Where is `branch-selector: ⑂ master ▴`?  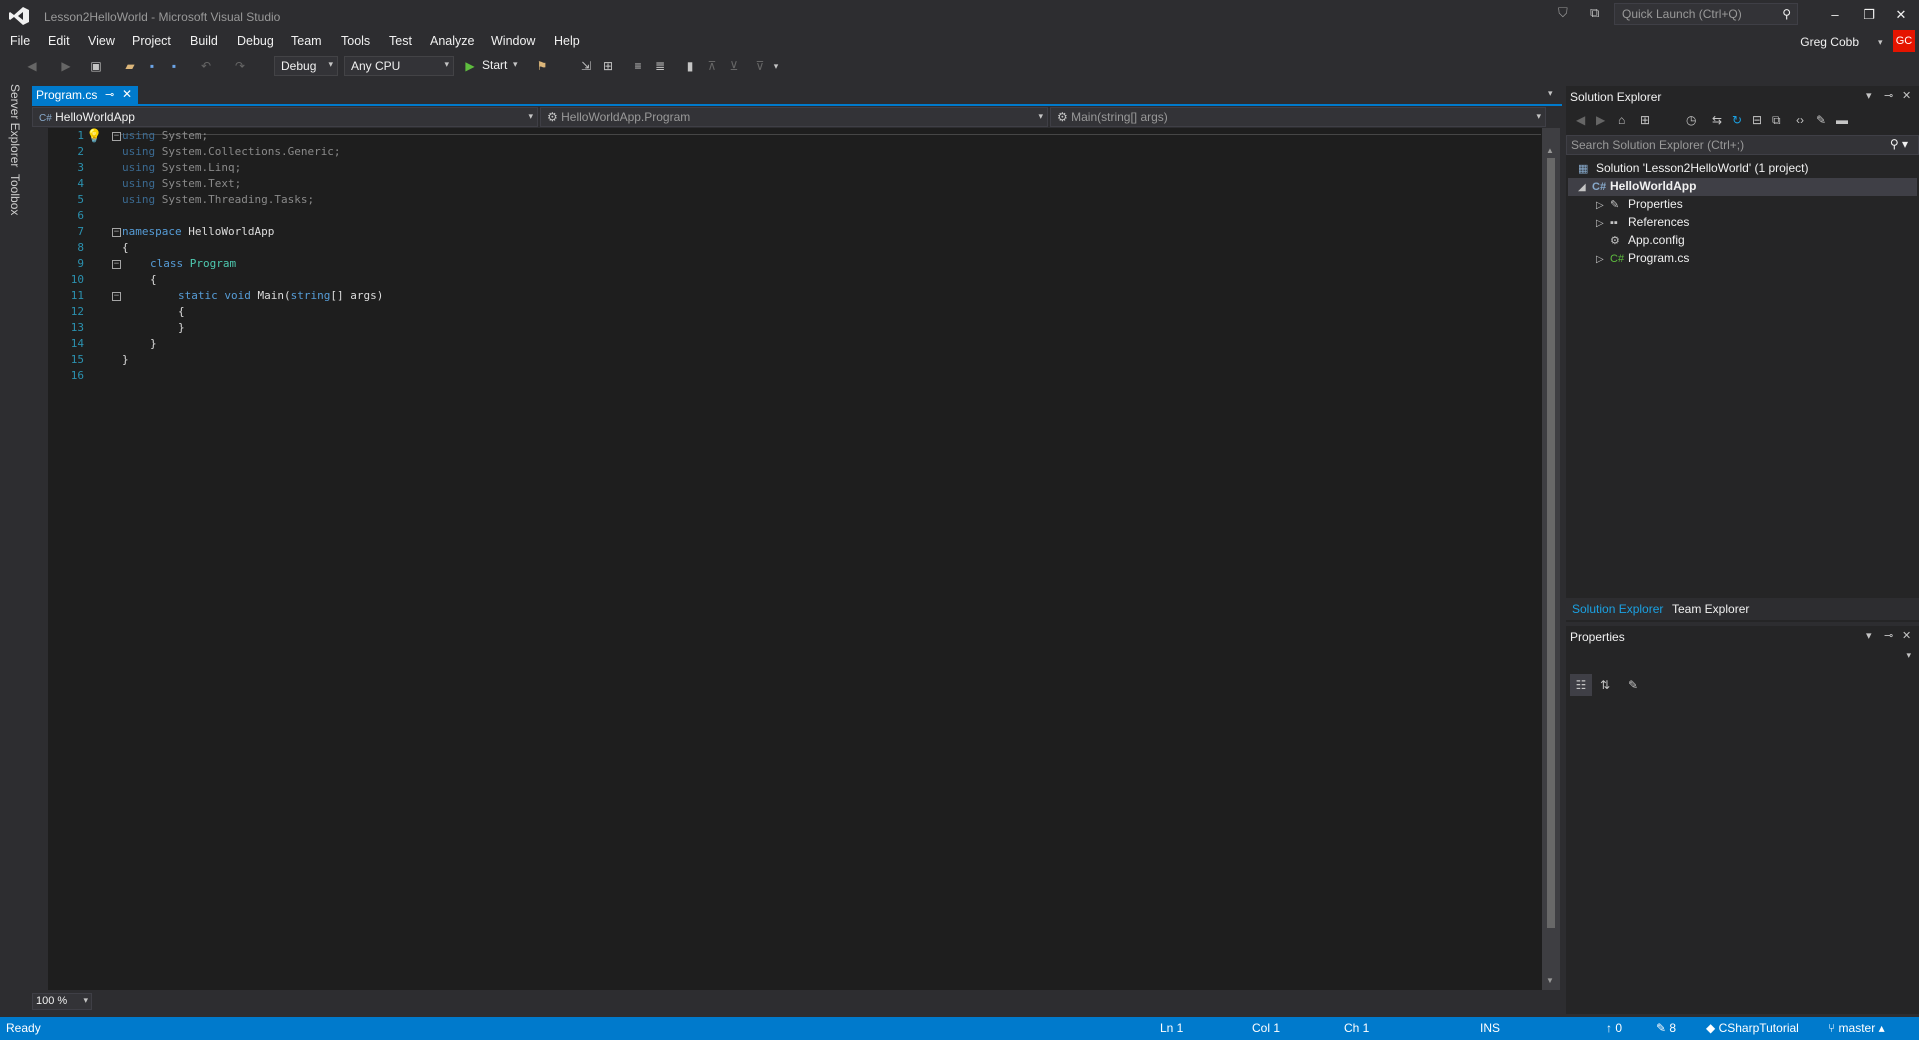 branch-selector: ⑂ master ▴ is located at coordinates (1856, 1028).